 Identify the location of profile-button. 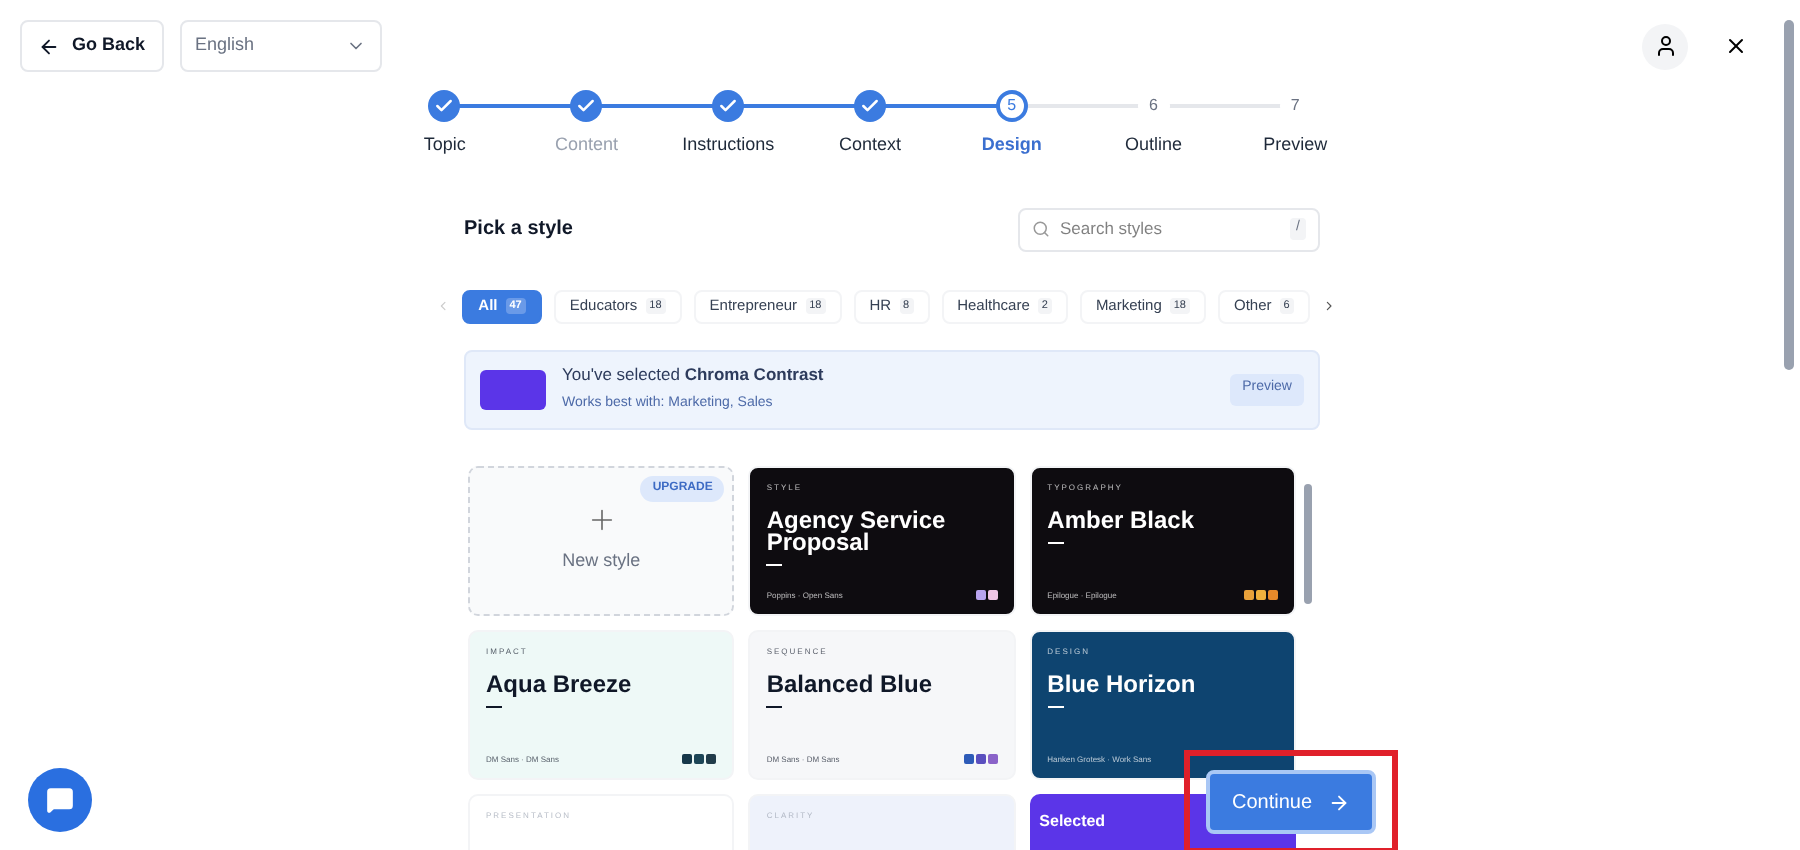
(1665, 46).